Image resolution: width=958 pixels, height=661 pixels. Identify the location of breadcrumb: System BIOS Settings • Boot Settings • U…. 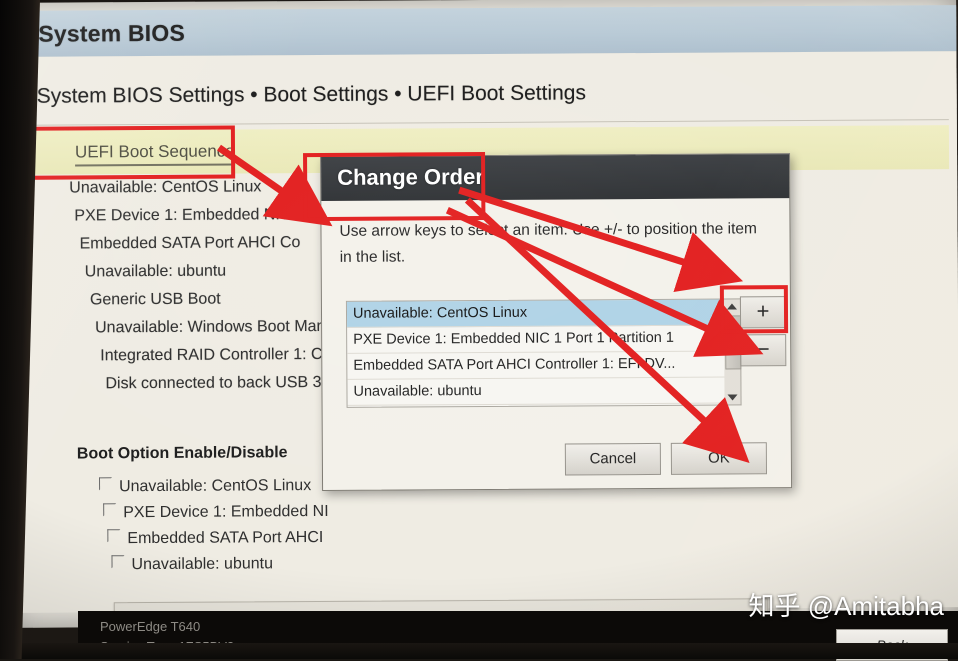
(311, 94).